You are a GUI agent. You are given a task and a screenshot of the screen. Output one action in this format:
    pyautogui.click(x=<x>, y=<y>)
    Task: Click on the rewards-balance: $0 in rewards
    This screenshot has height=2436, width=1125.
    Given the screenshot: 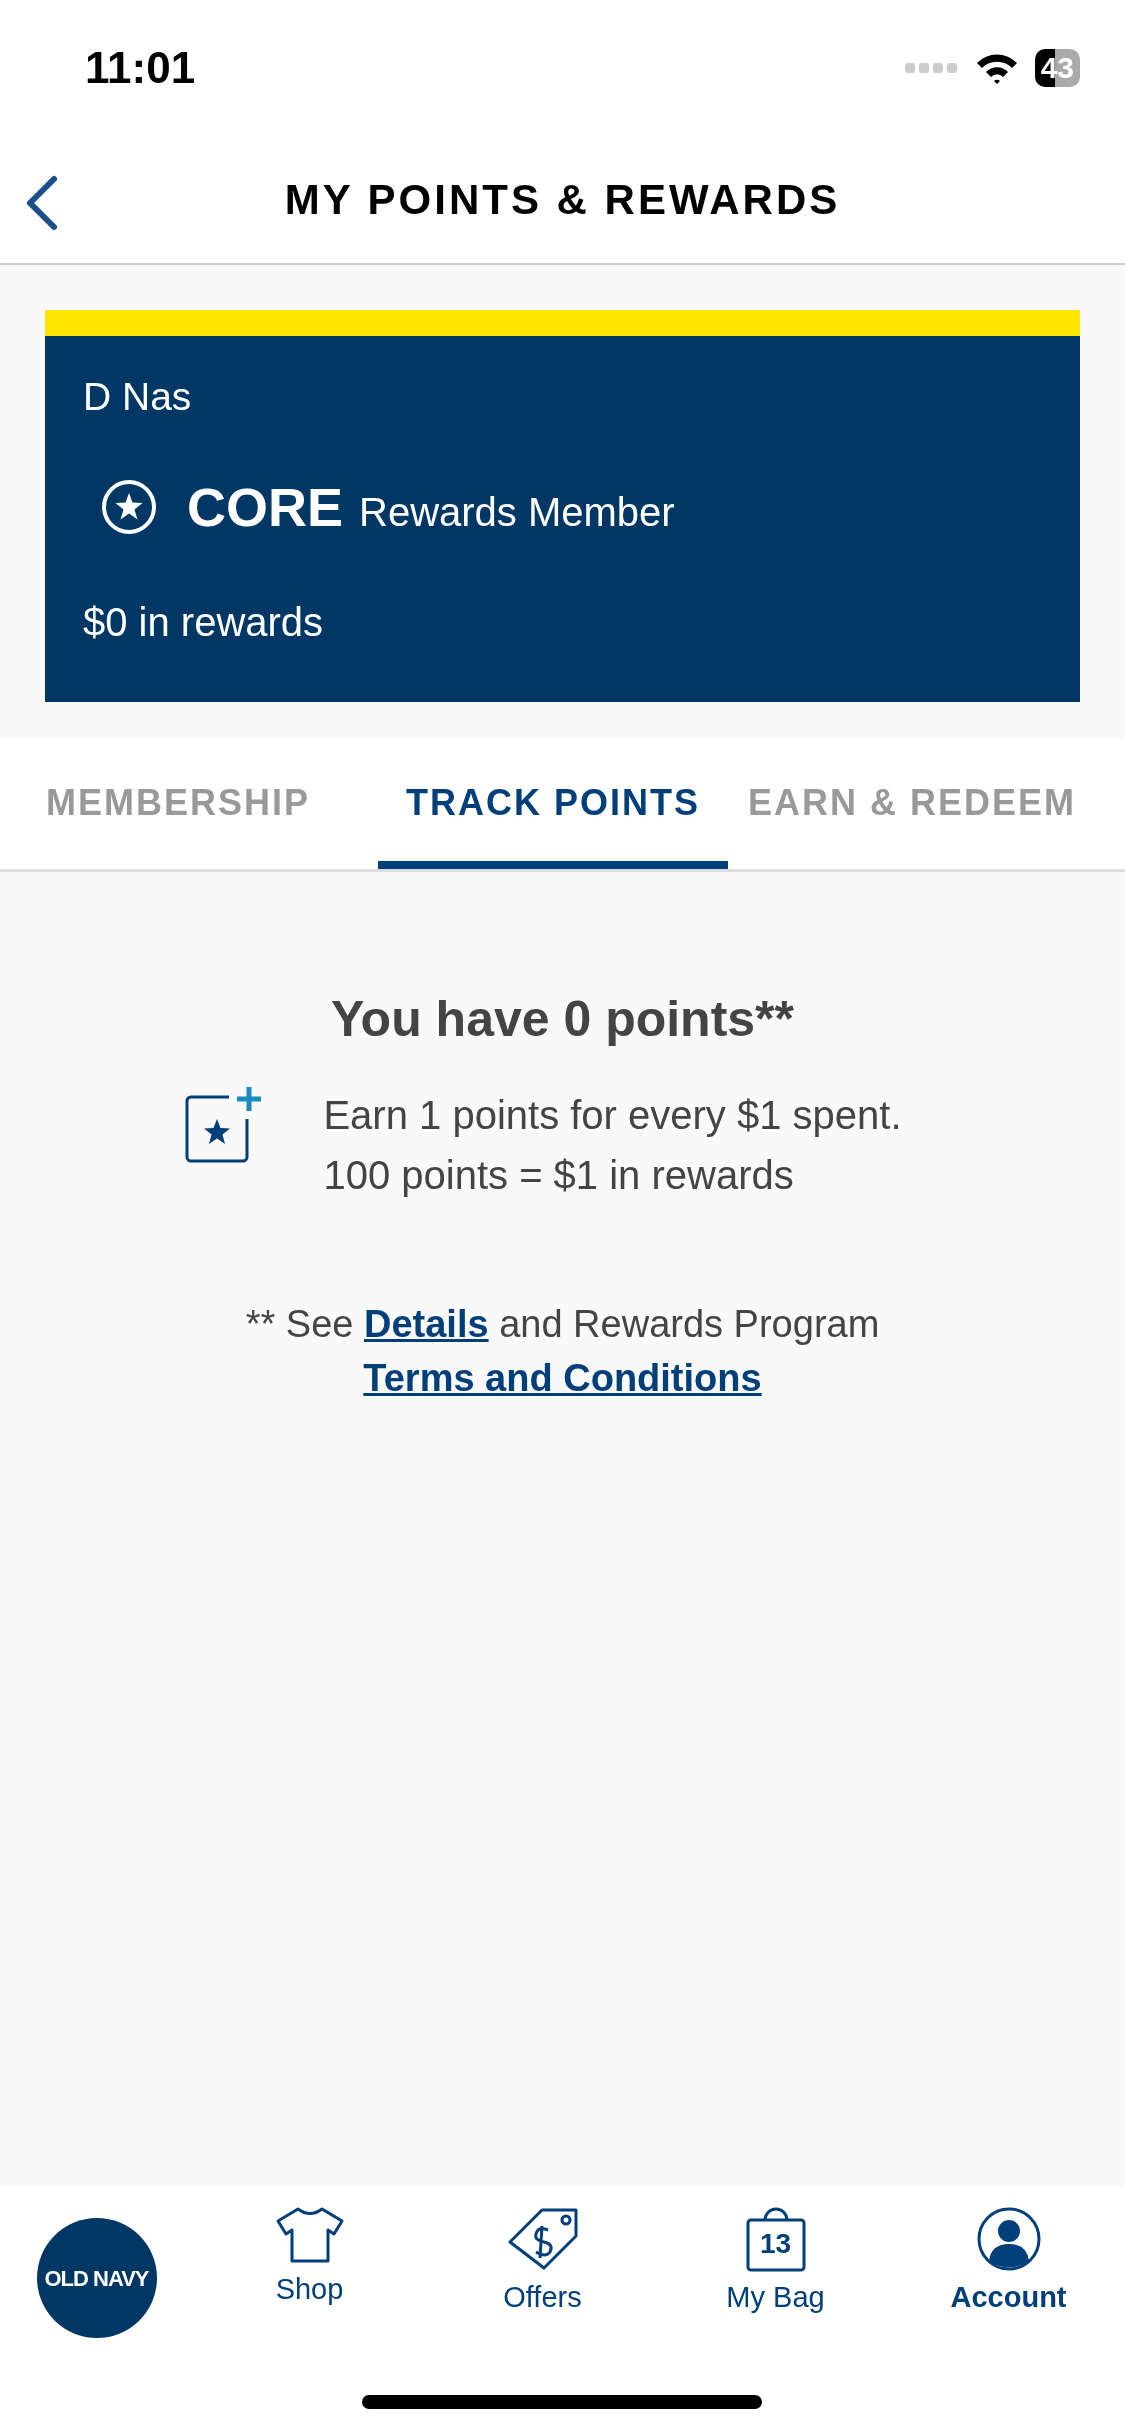 What is the action you would take?
    pyautogui.click(x=204, y=622)
    